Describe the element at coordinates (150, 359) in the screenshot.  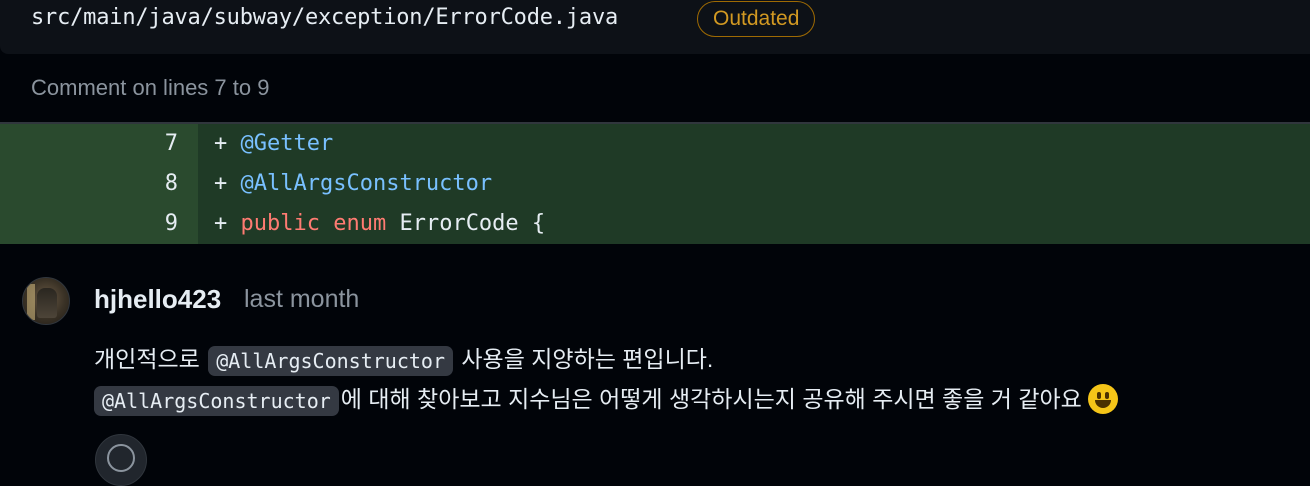
I see `comment-text: 개인적으로` at that location.